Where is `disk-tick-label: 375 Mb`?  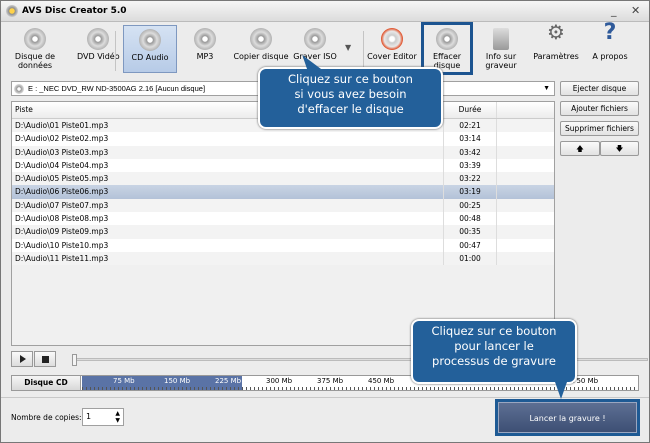 disk-tick-label: 375 Mb is located at coordinates (330, 381).